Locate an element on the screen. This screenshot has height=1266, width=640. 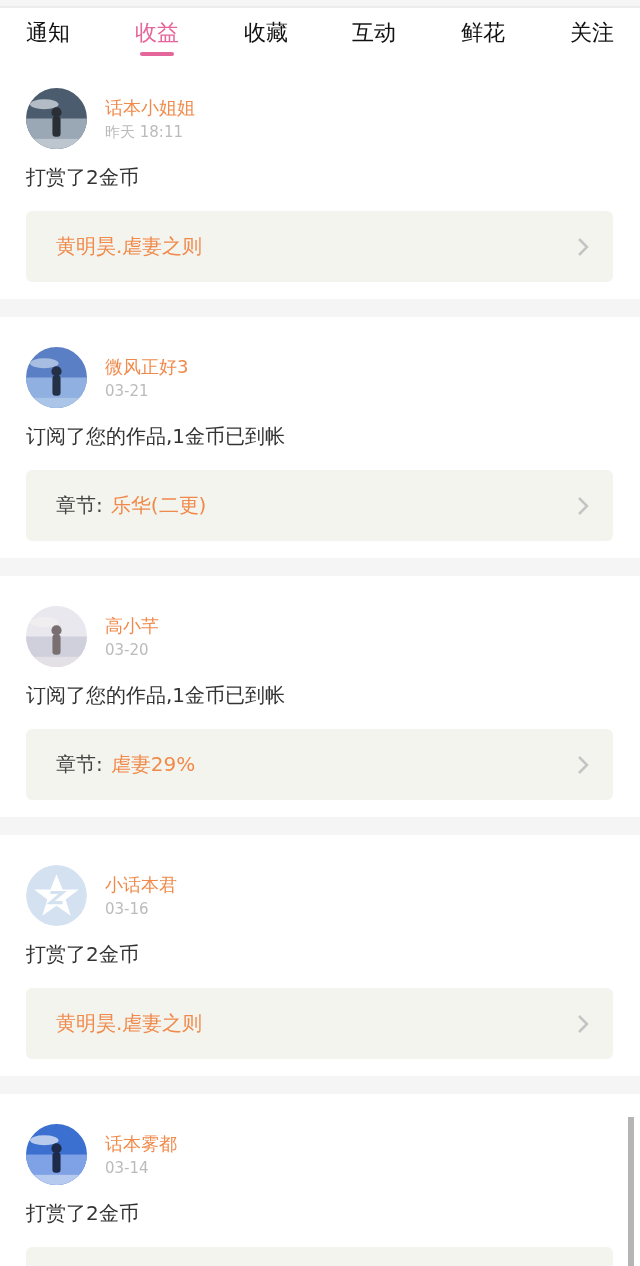
tab-indicator is located at coordinates (156, 54).